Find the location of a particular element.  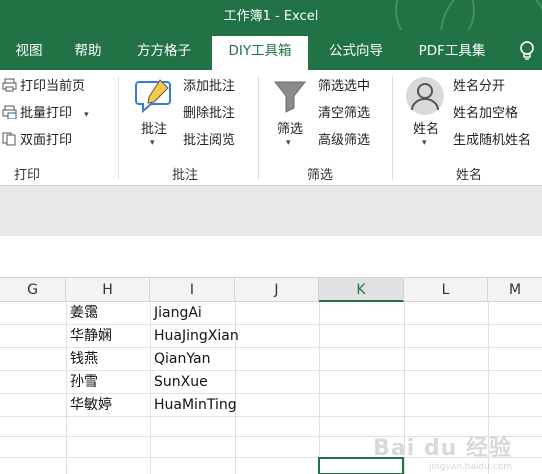

watermark: Bai du 经验 is located at coordinates (442, 448).